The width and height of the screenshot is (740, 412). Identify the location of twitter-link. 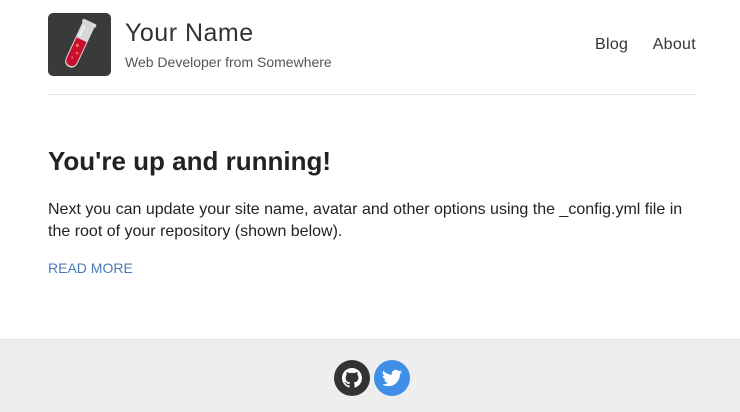
(392, 378).